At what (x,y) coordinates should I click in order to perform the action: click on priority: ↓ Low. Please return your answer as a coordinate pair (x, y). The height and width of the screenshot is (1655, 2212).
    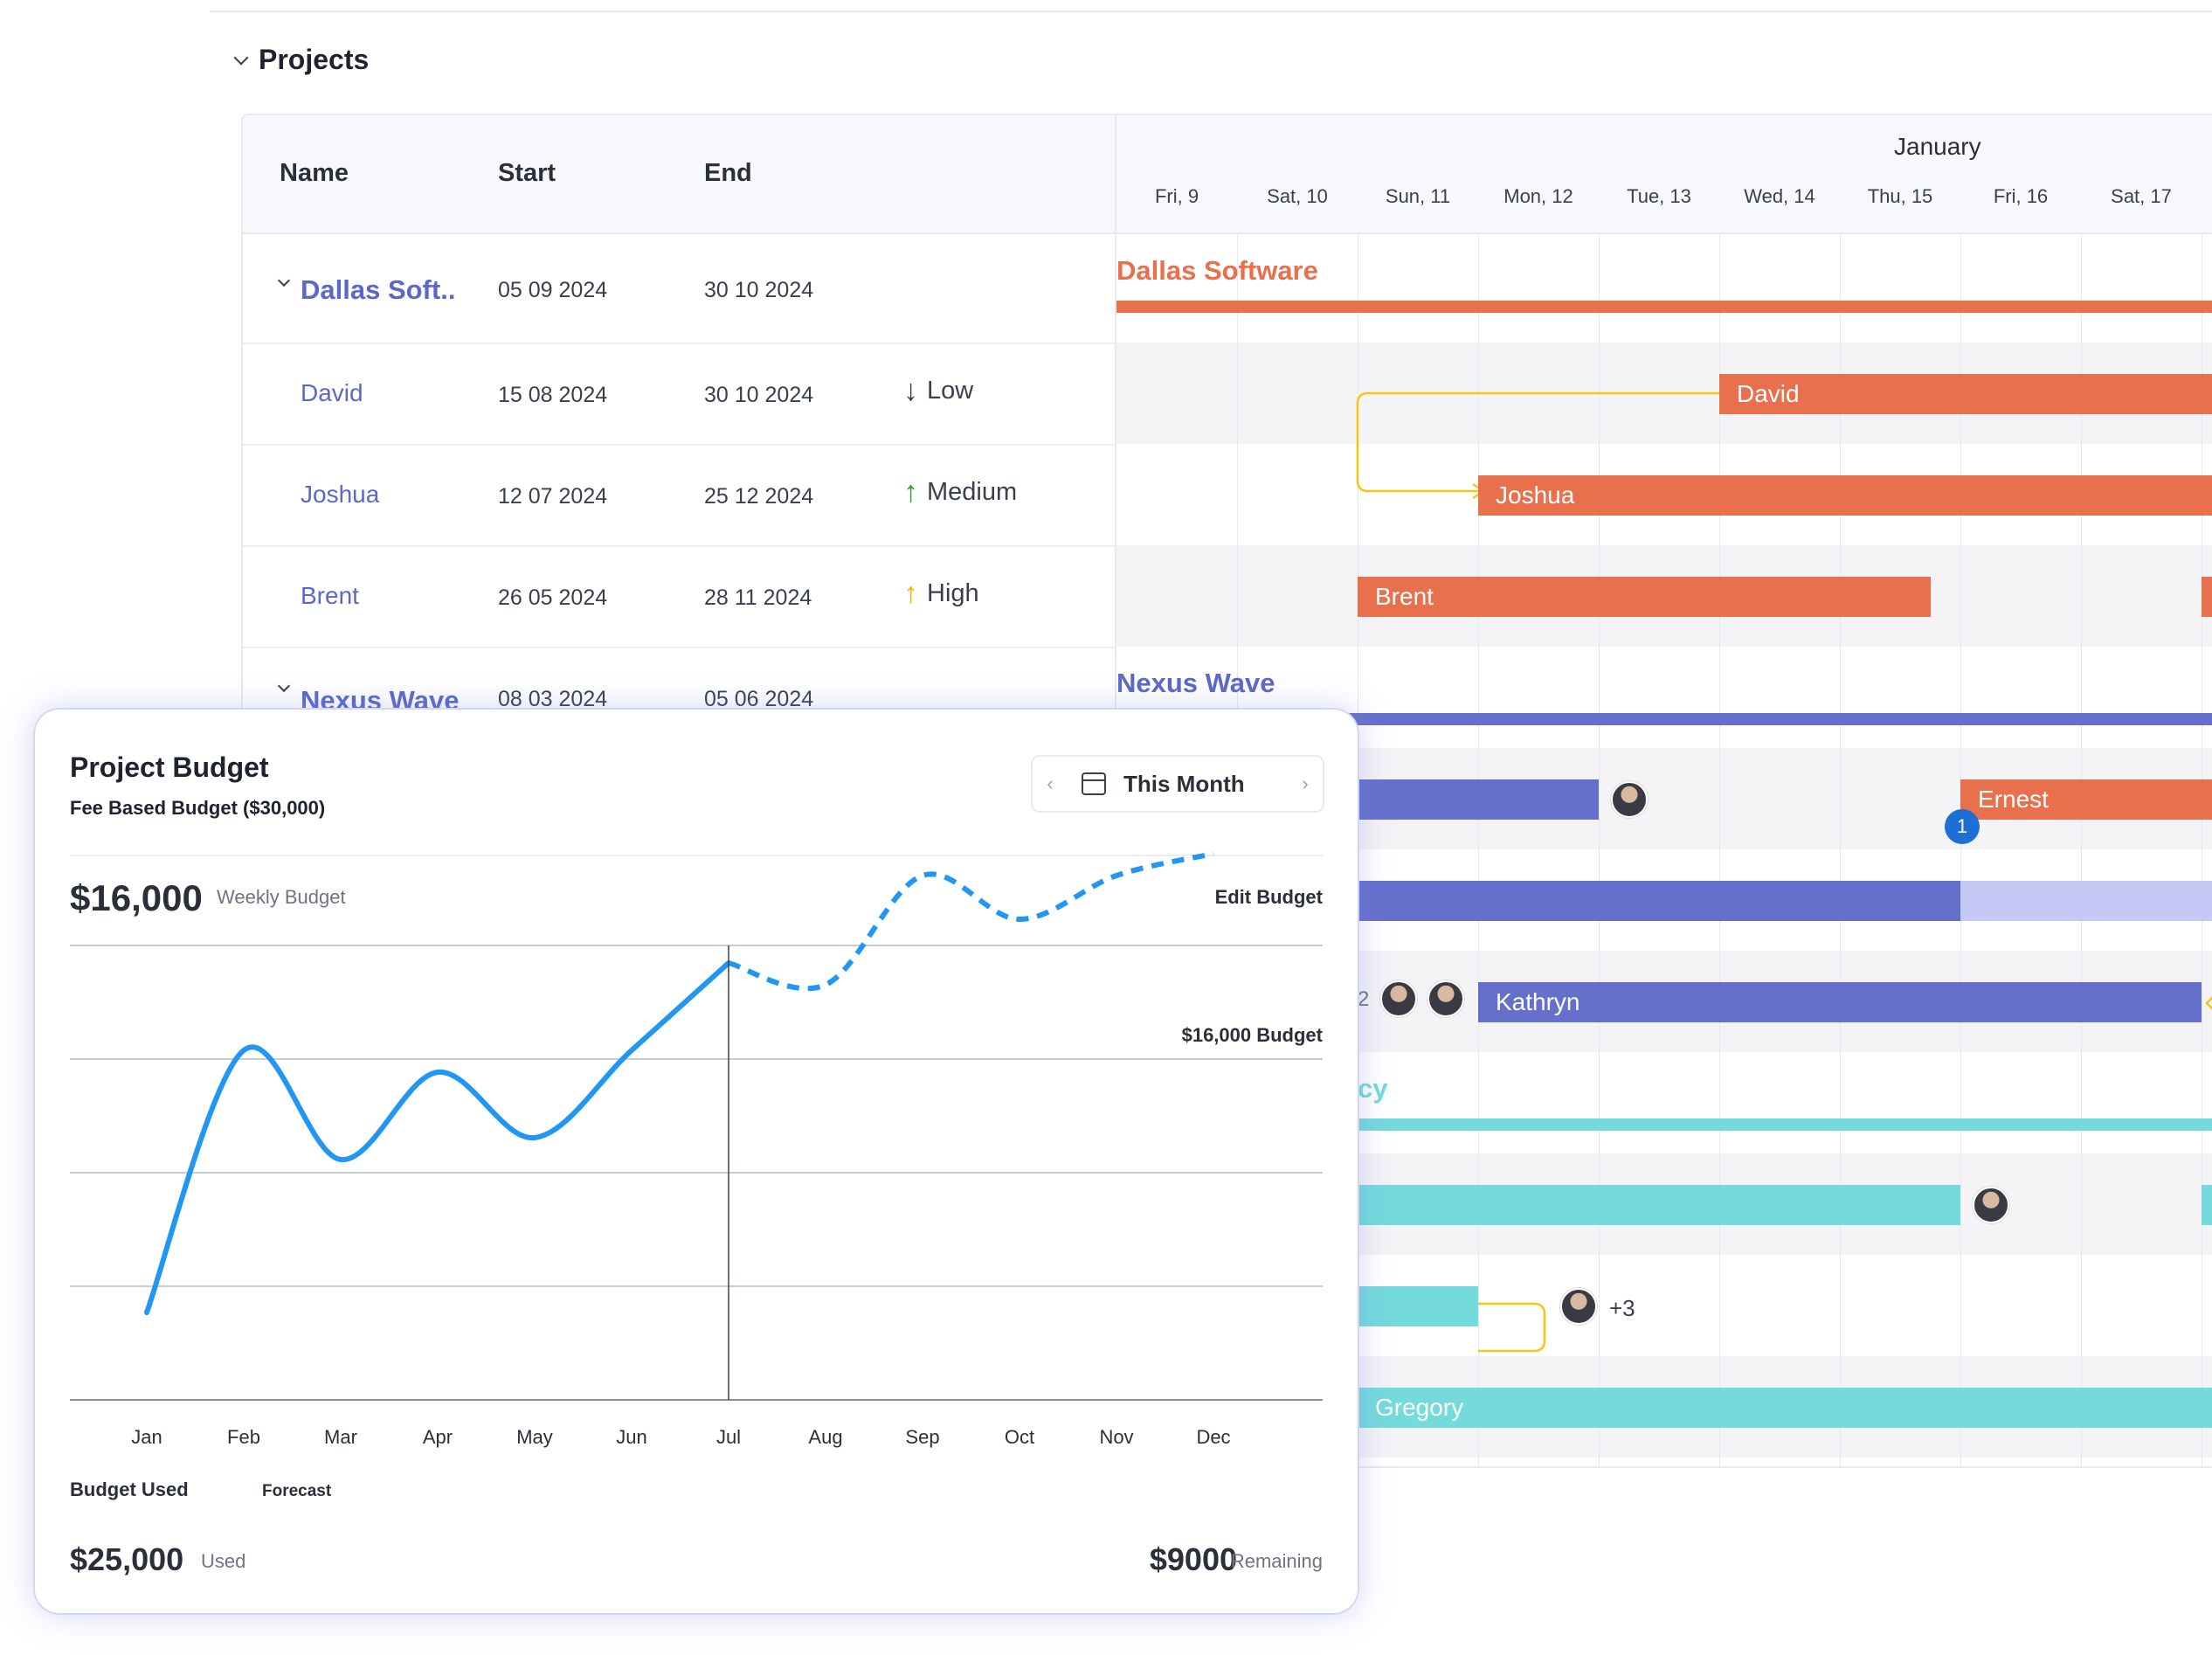
    Looking at the image, I should click on (938, 391).